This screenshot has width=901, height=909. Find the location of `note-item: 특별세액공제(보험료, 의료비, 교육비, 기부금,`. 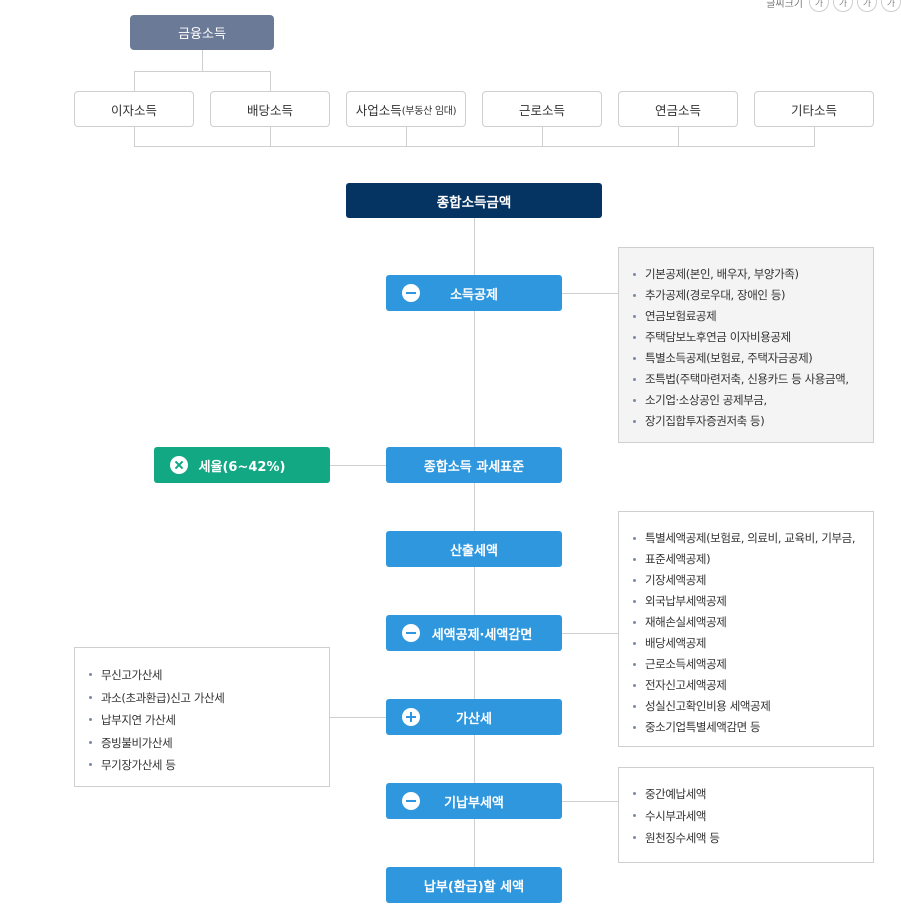

note-item: 특별세액공제(보험료, 의료비, 교육비, 기부금, is located at coordinates (753, 538).